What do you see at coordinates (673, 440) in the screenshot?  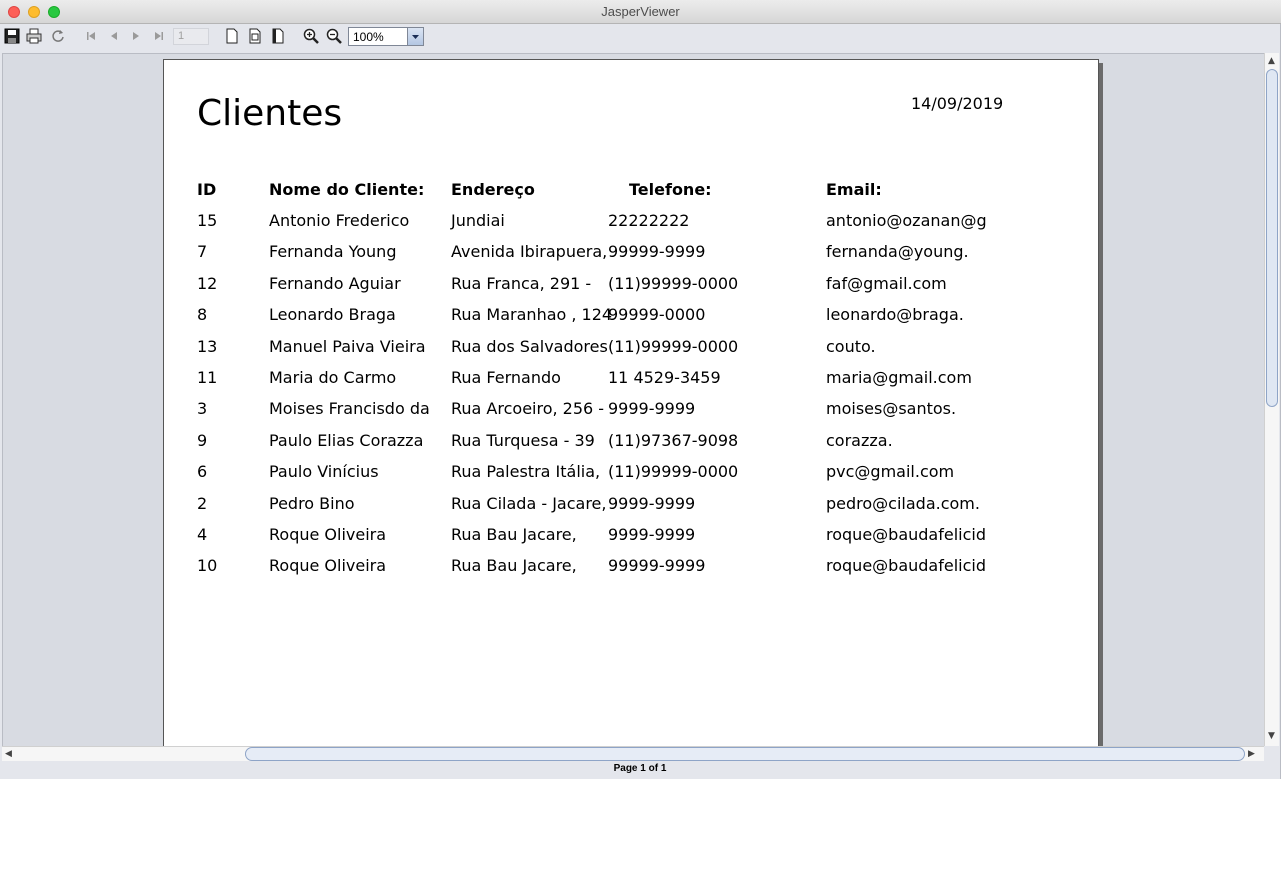 I see `cell-telefone: (11)97367-9098` at bounding box center [673, 440].